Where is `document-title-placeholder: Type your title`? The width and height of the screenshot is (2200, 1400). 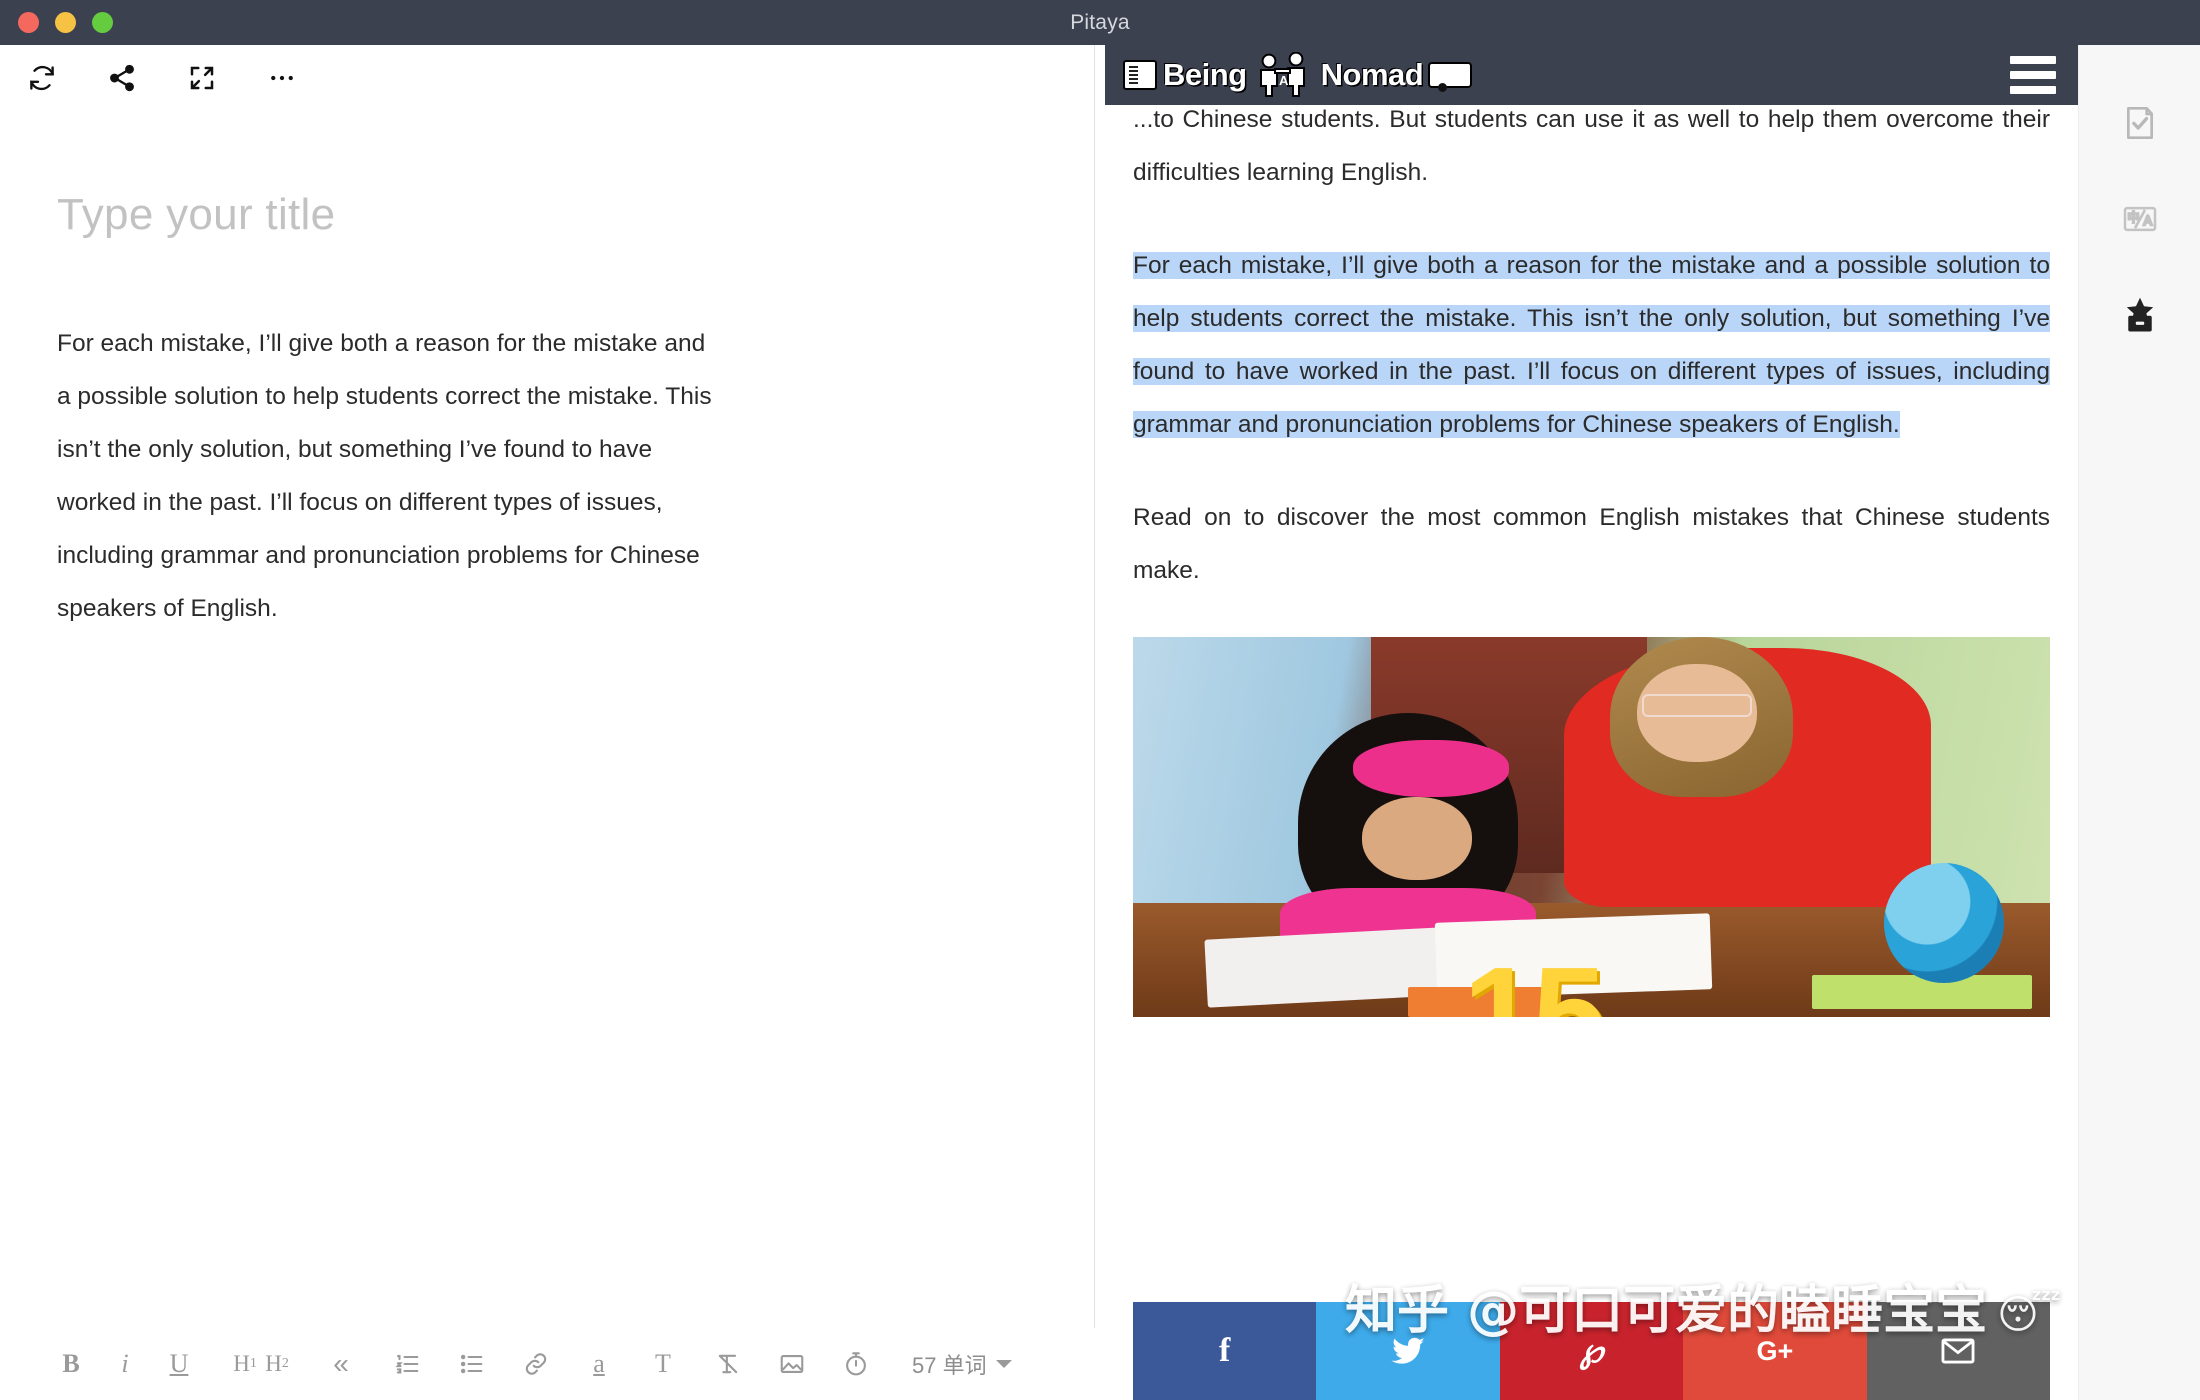
document-title-placeholder: Type your title is located at coordinates (196, 215).